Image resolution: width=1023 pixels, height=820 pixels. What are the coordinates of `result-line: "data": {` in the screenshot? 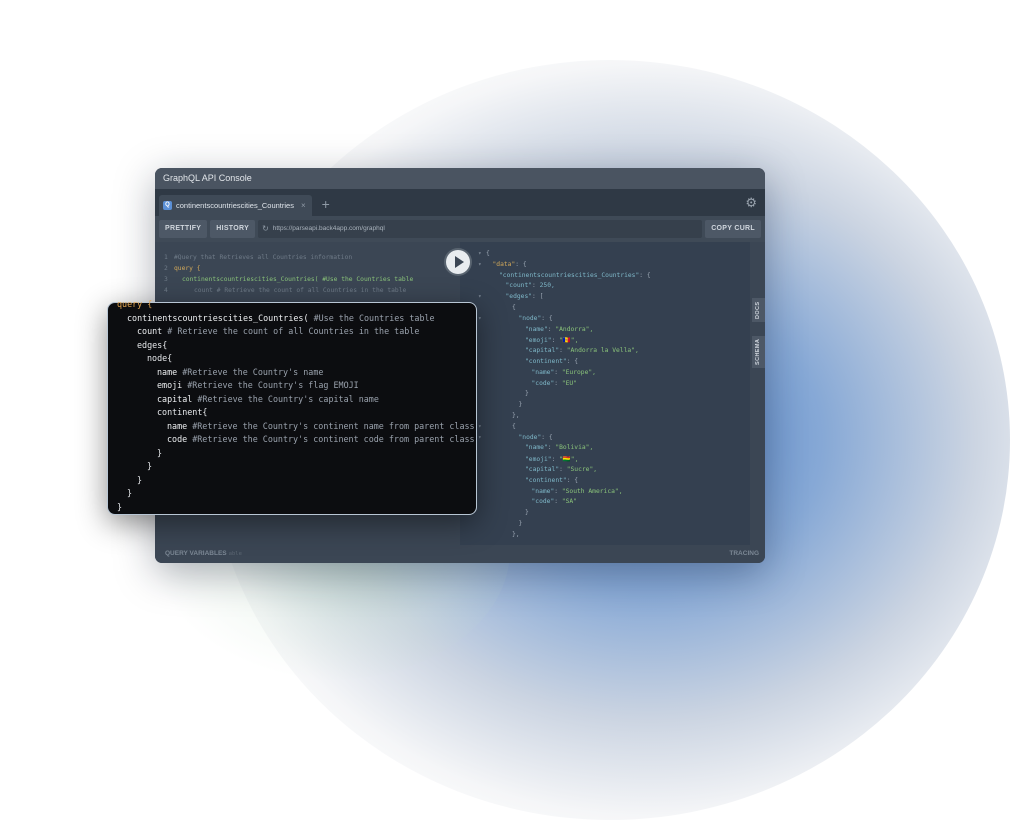 It's located at (509, 264).